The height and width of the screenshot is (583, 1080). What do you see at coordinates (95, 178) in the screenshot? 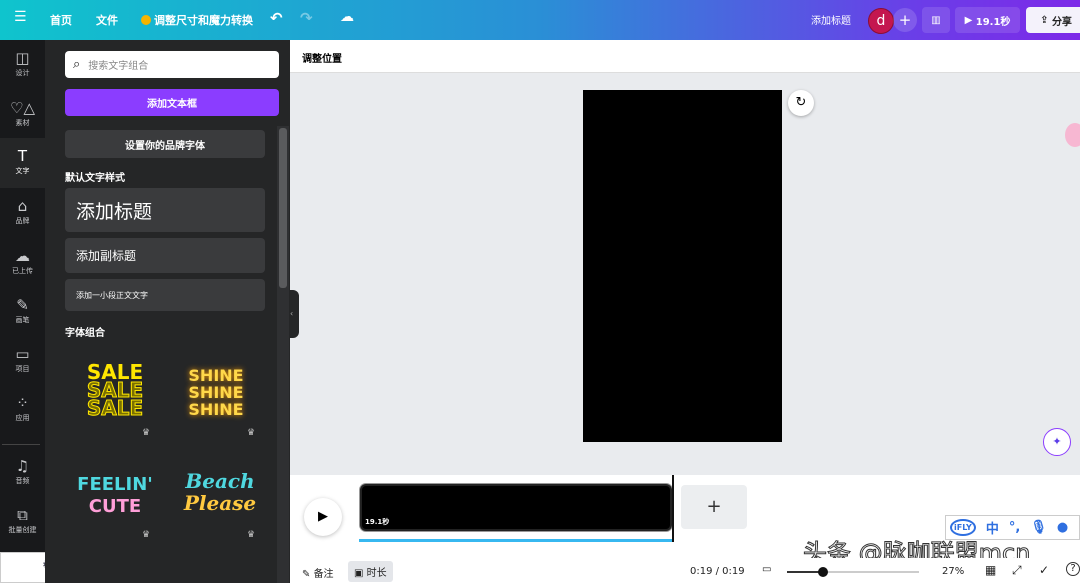
I see `section-default-styles: 默认文字样式` at bounding box center [95, 178].